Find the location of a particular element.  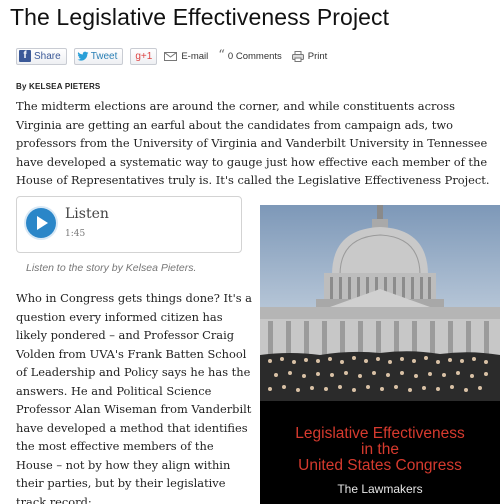

google-plus-button: g+1 is located at coordinates (144, 56).